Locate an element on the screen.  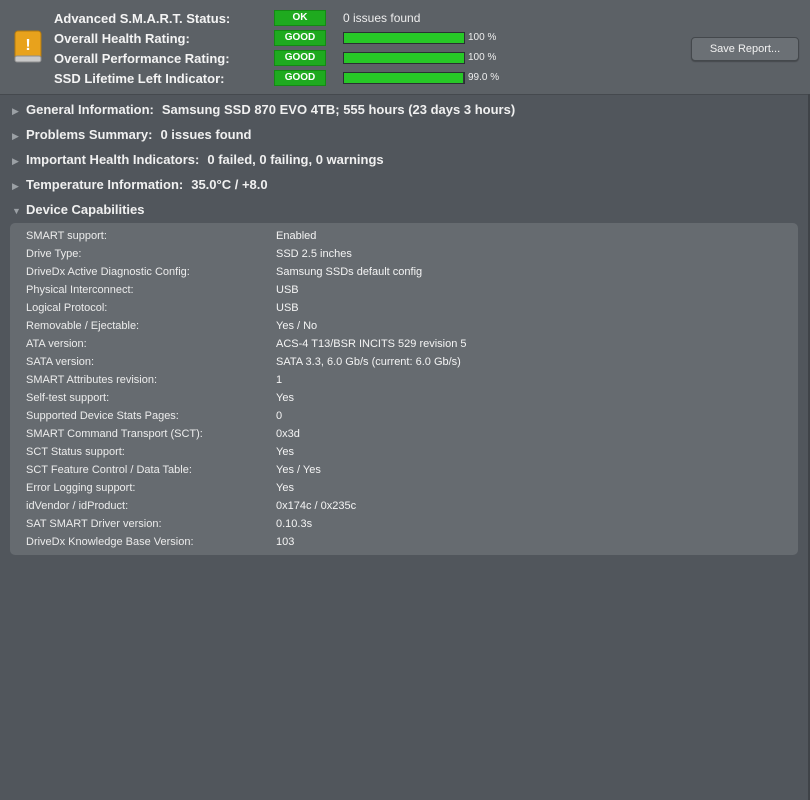
smart-status-badge: OK is located at coordinates (300, 18).